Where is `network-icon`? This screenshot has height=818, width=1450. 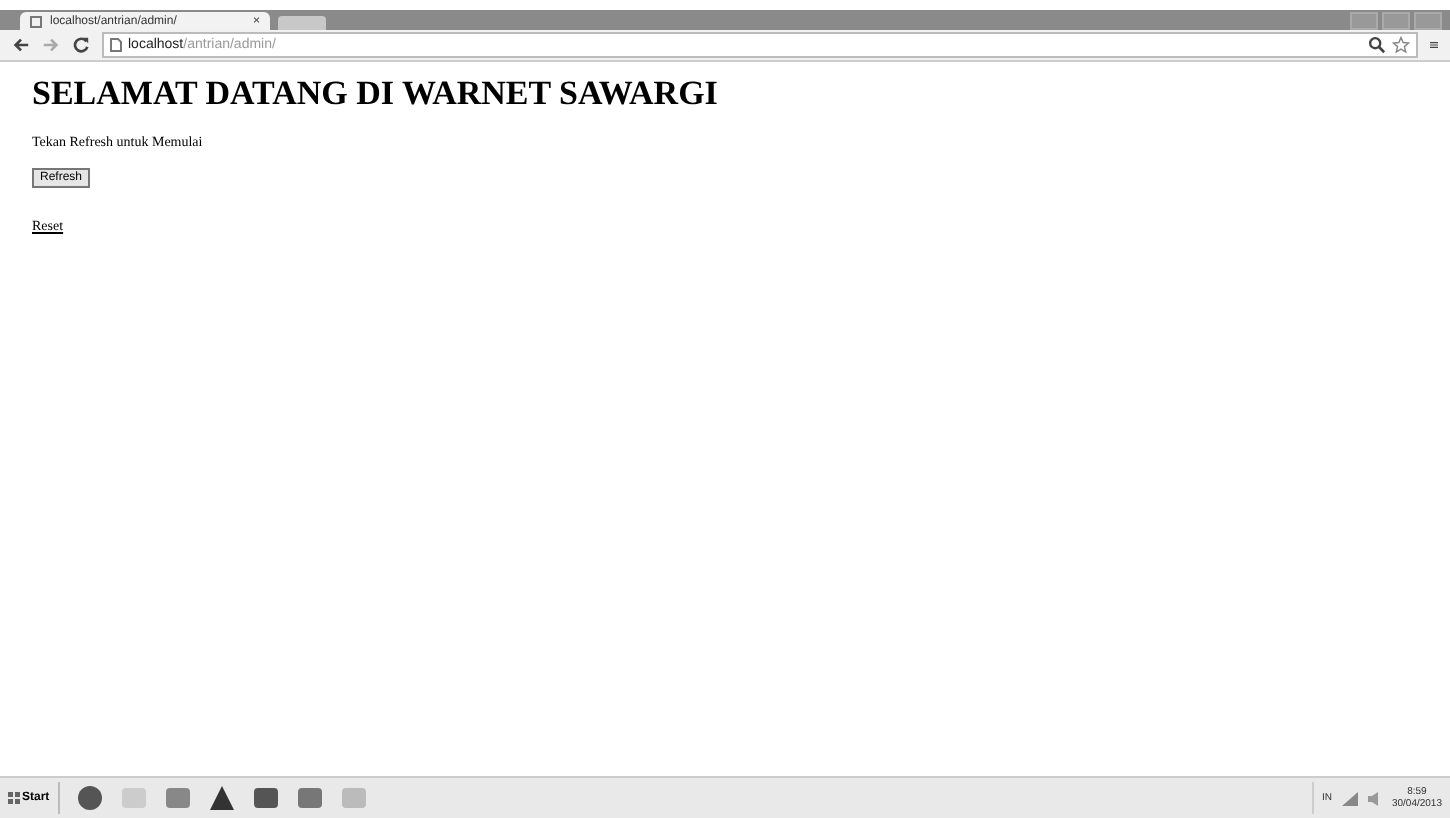
network-icon is located at coordinates (1349, 798).